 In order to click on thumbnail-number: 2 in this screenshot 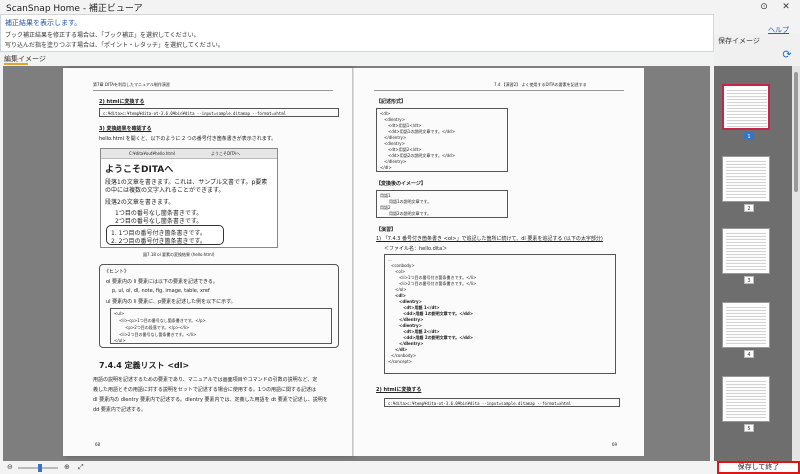, I will do `click(749, 208)`.